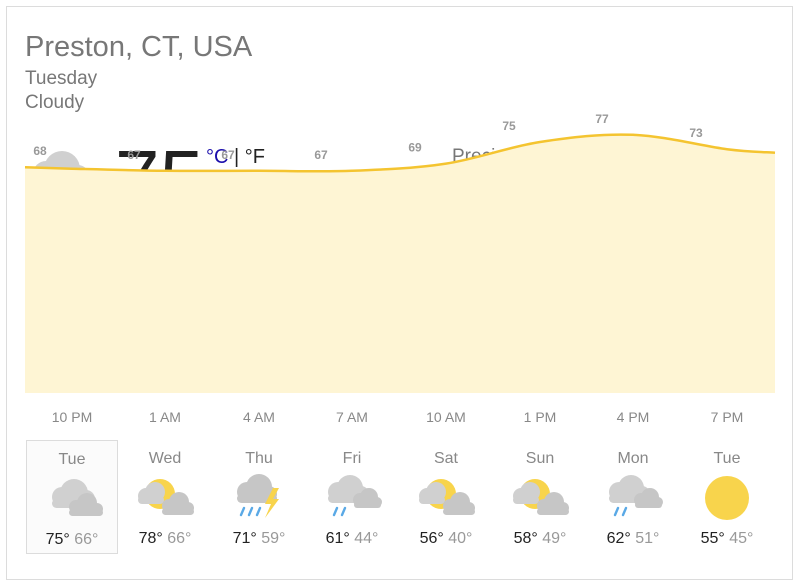 Image resolution: width=799 pixels, height=586 pixels. What do you see at coordinates (712, 538) in the screenshot?
I see `forecast-high: 55°` at bounding box center [712, 538].